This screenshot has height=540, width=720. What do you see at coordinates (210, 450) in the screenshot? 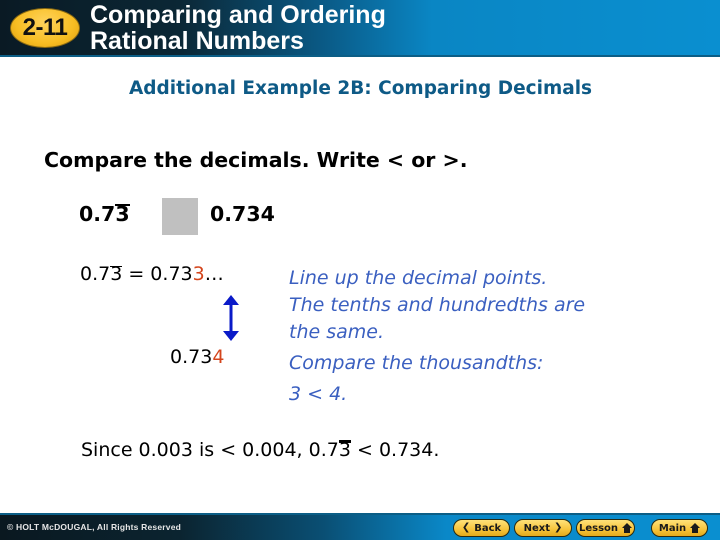
I see `conclusion-prefix: Since 0.003 is < 0.004, 0.7` at bounding box center [210, 450].